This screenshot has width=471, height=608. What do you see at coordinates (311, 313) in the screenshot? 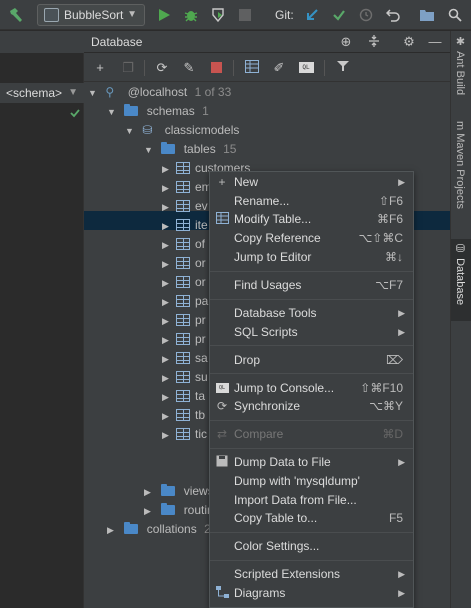
I see `menu-item-database-tools: Database Tools ▶` at bounding box center [311, 313].